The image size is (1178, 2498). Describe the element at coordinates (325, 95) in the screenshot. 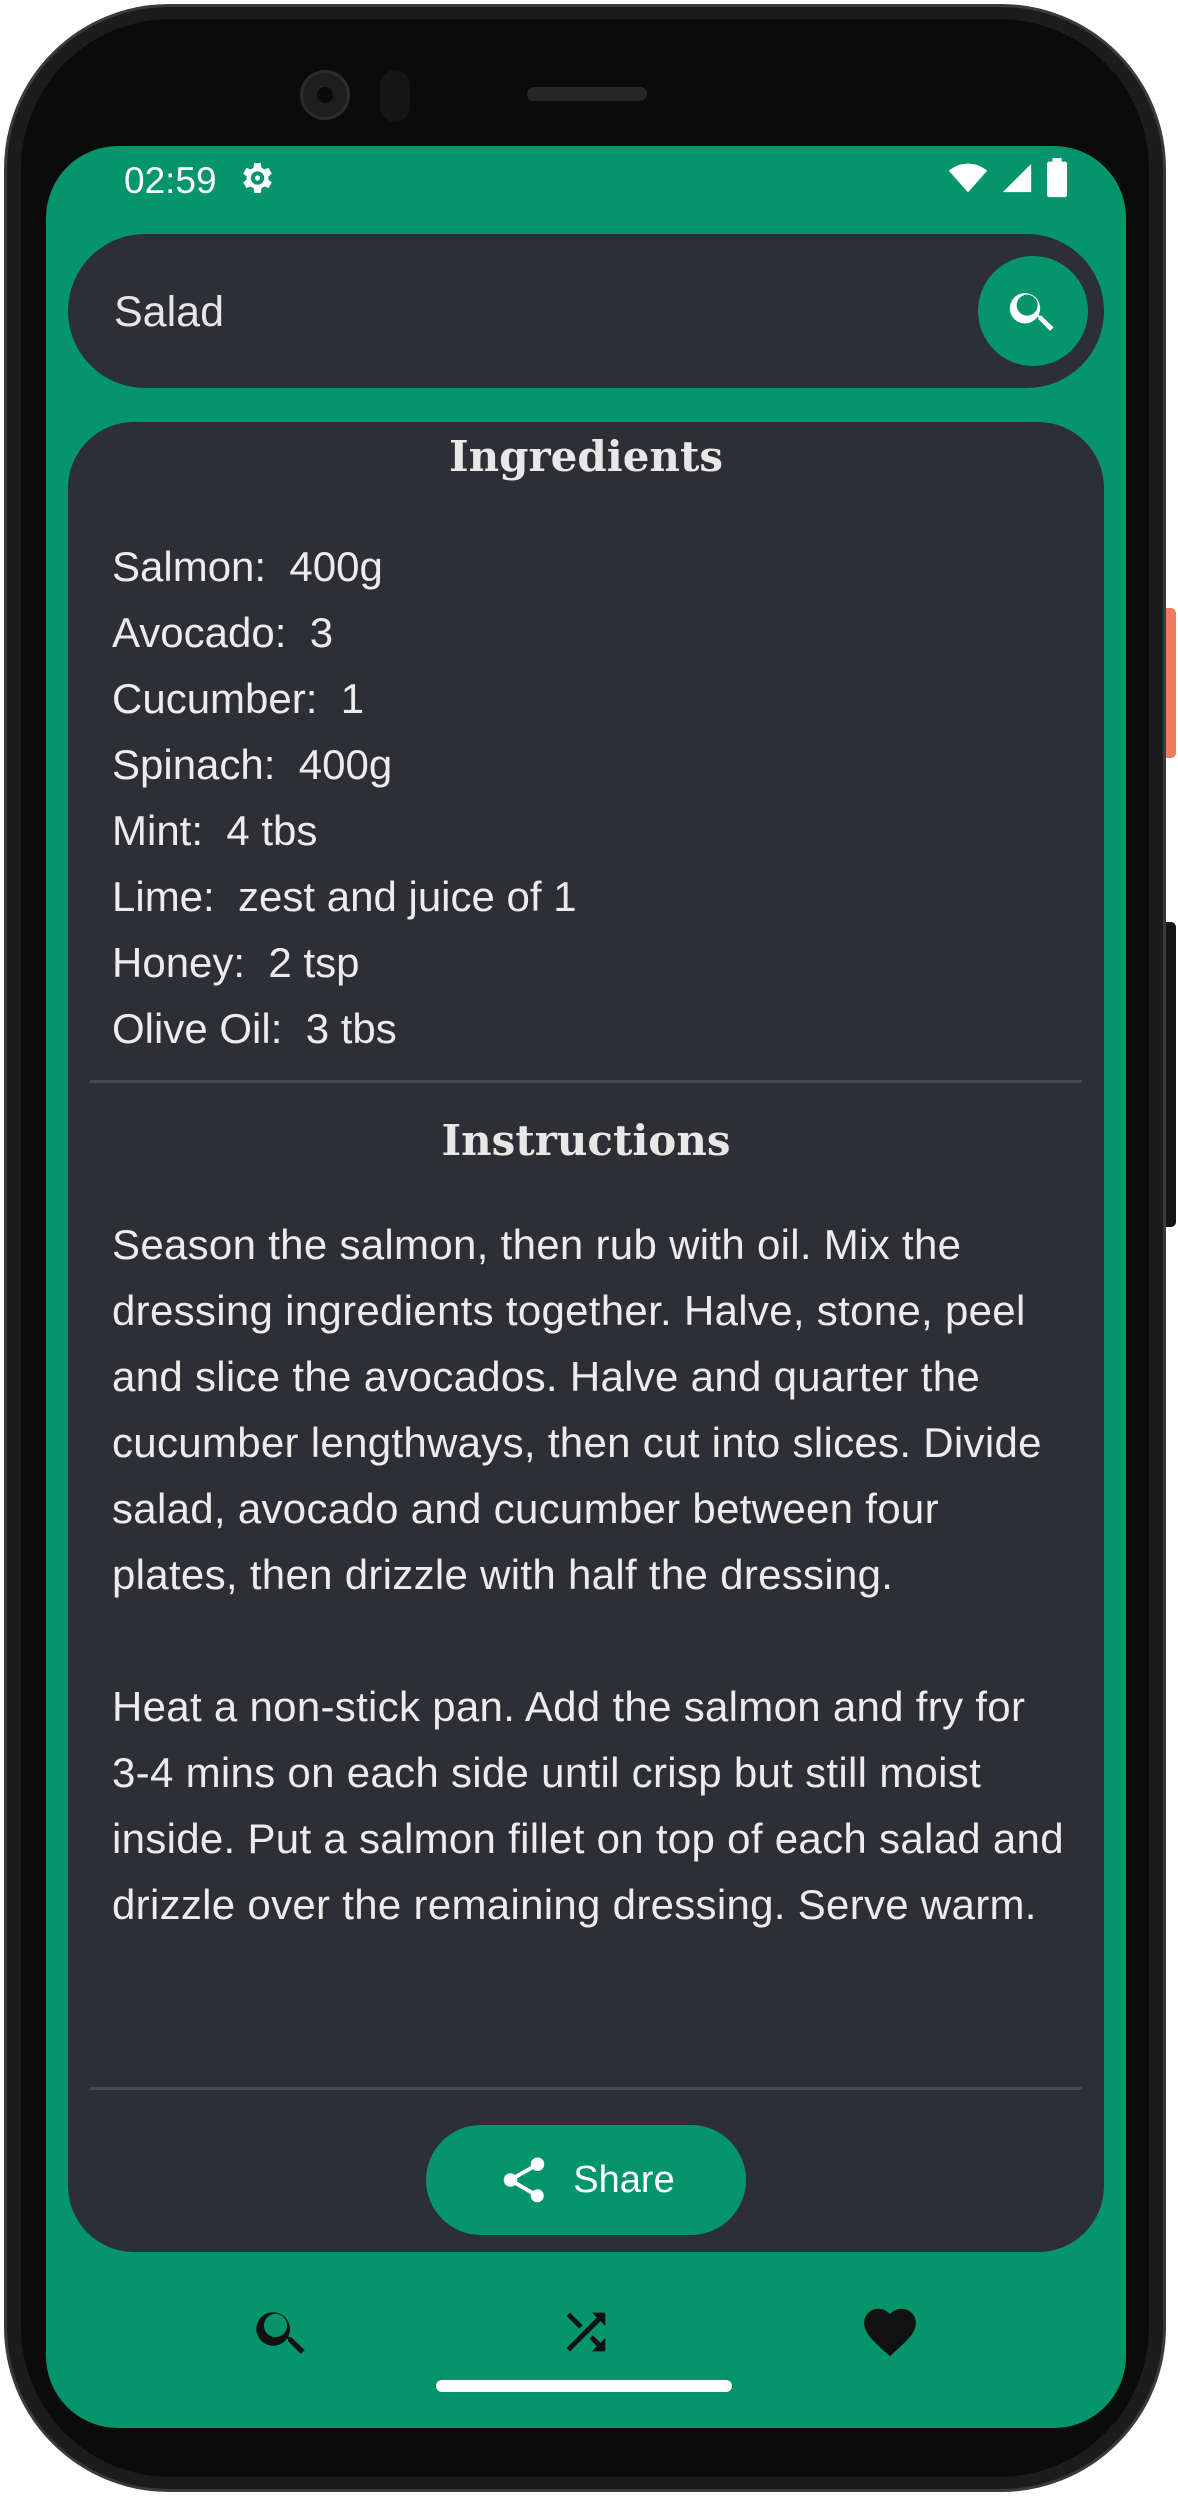

I see `front-camera` at that location.